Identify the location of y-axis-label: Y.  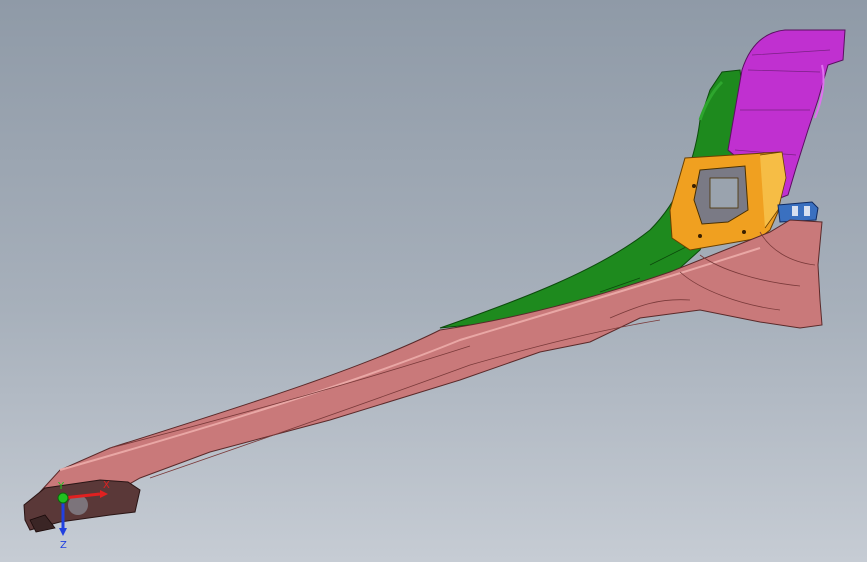
(61, 486).